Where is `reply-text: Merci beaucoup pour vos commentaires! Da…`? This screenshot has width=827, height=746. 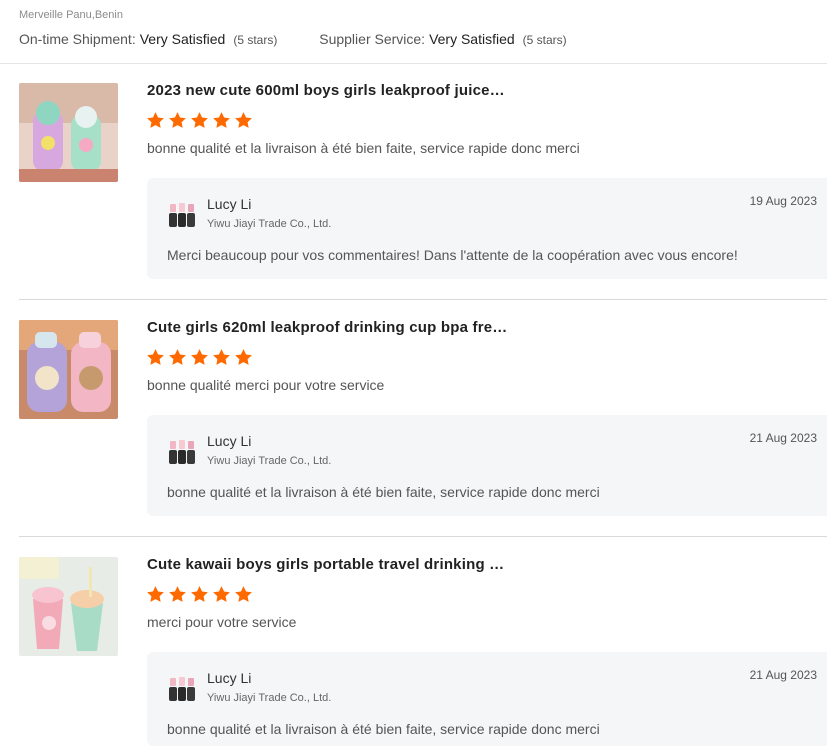
reply-text: Merci beaucoup pour vos commentaires! Da… is located at coordinates (452, 255).